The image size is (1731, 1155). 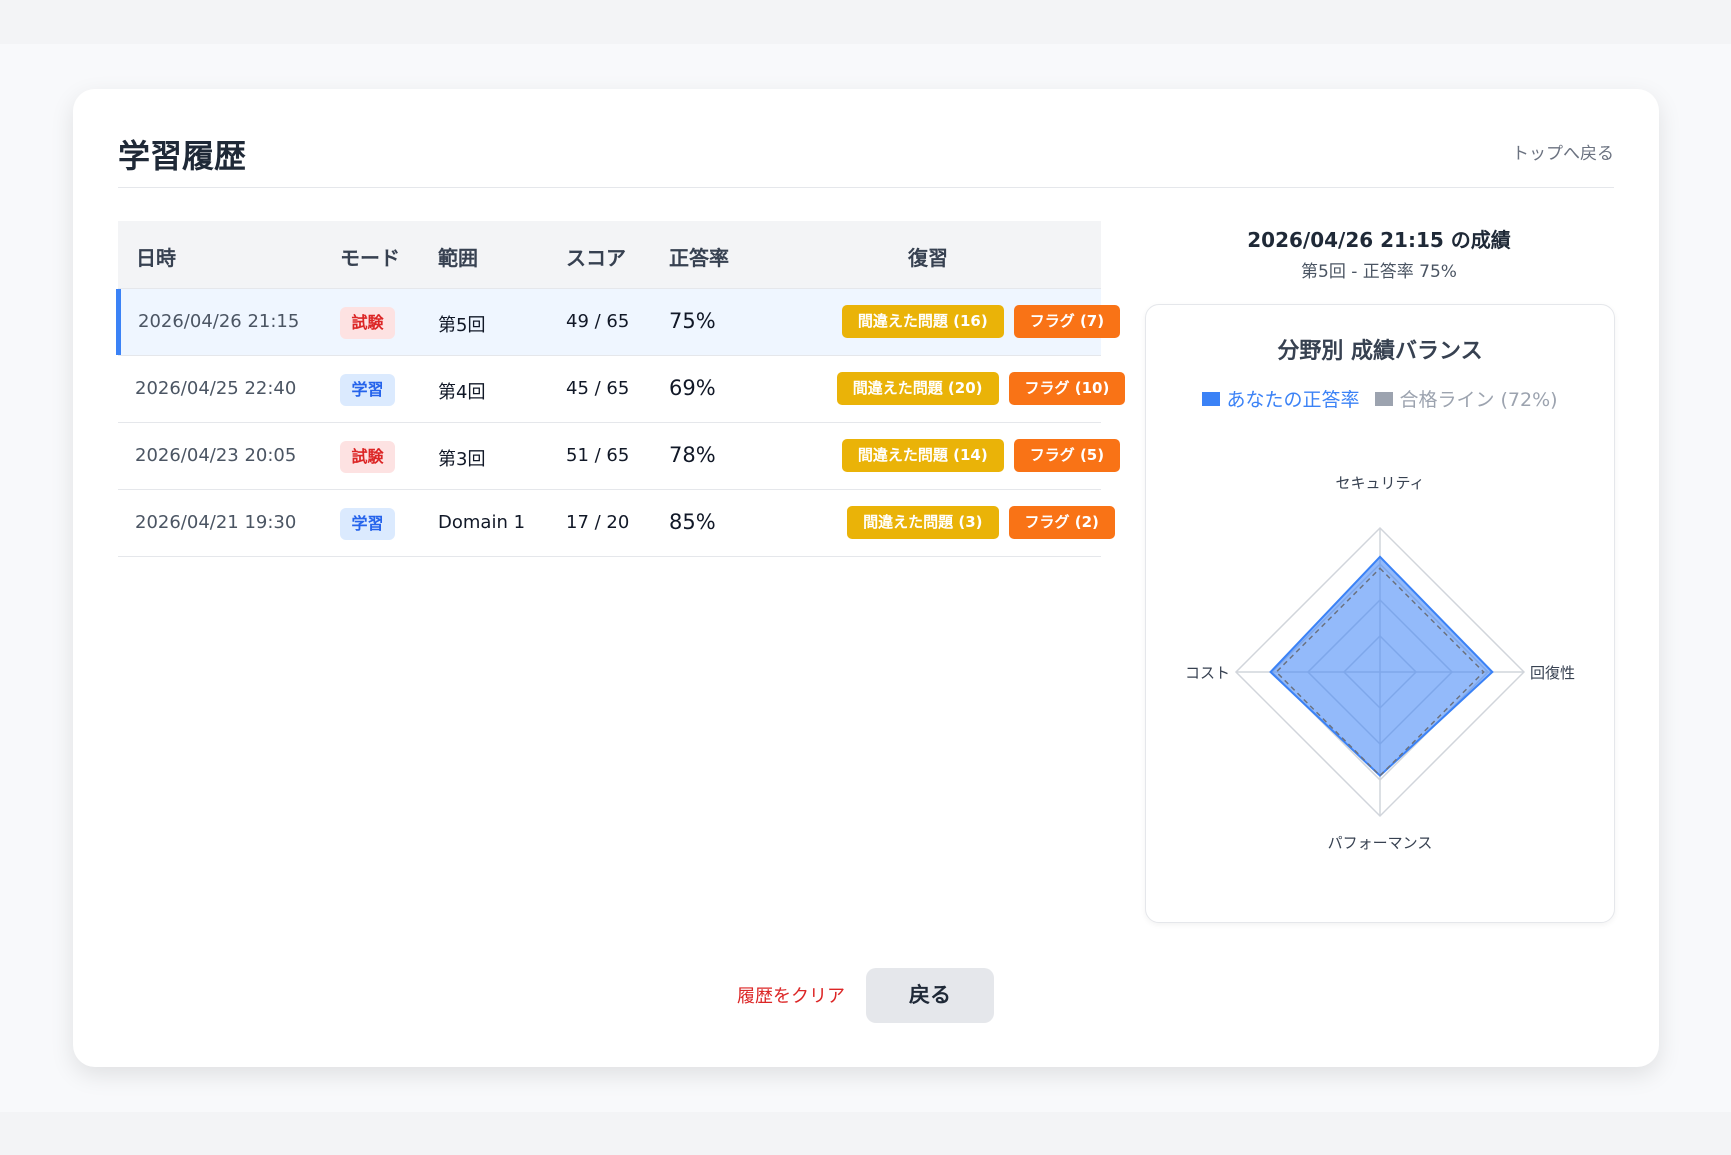 I want to click on wrong-questions-button: 間違えた問題 (20), so click(x=917, y=388).